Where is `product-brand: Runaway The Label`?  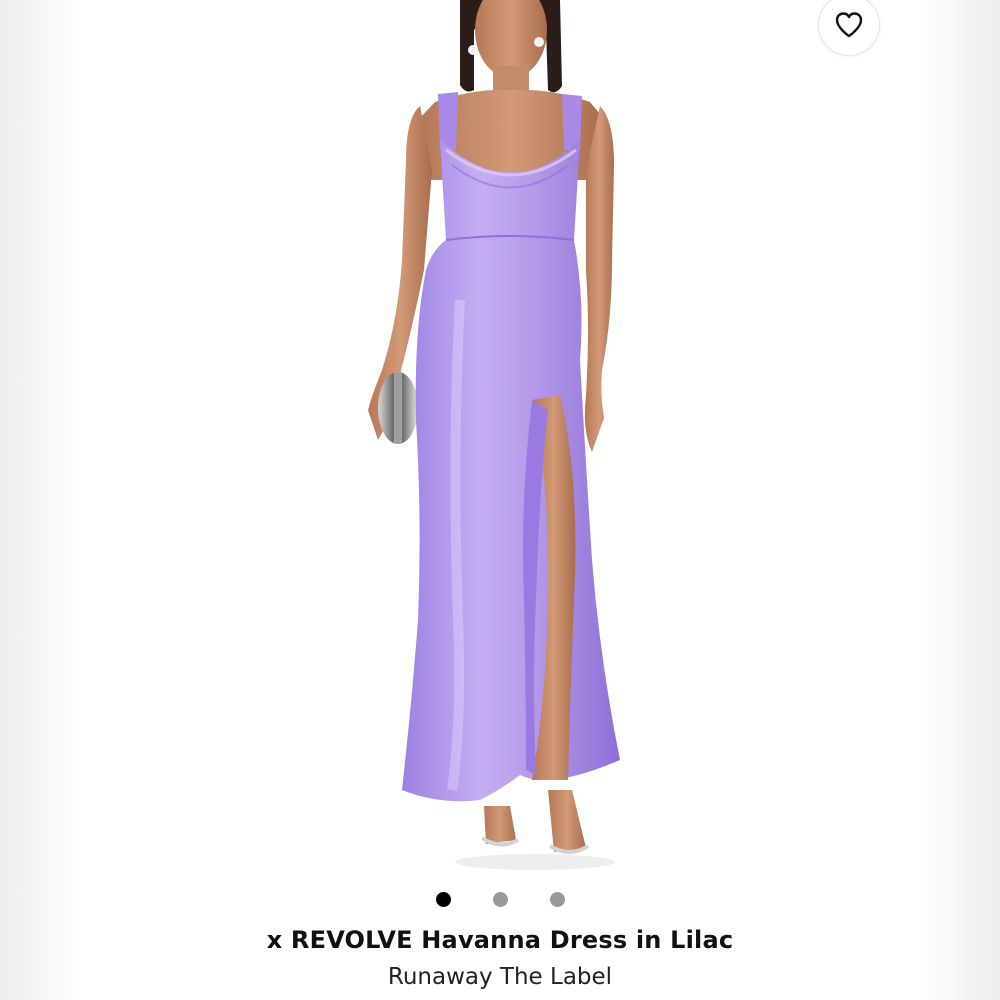 product-brand: Runaway The Label is located at coordinates (500, 977).